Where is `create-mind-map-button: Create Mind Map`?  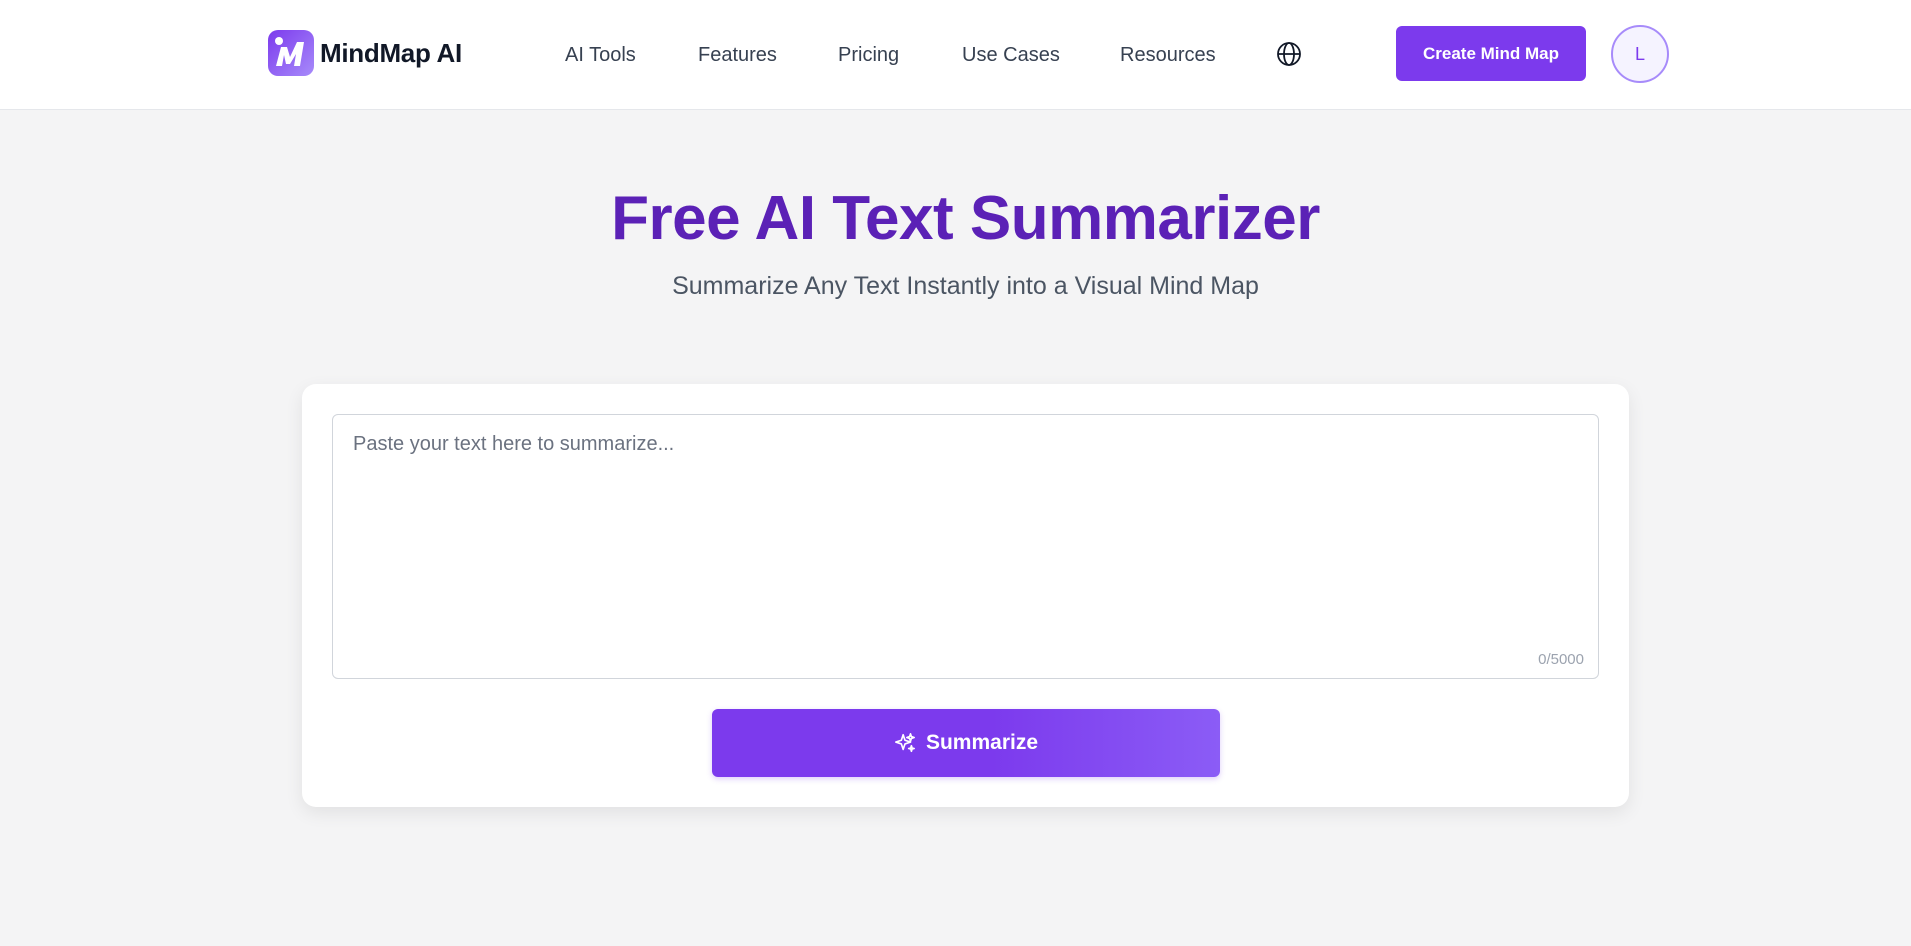
create-mind-map-button: Create Mind Map is located at coordinates (1491, 53).